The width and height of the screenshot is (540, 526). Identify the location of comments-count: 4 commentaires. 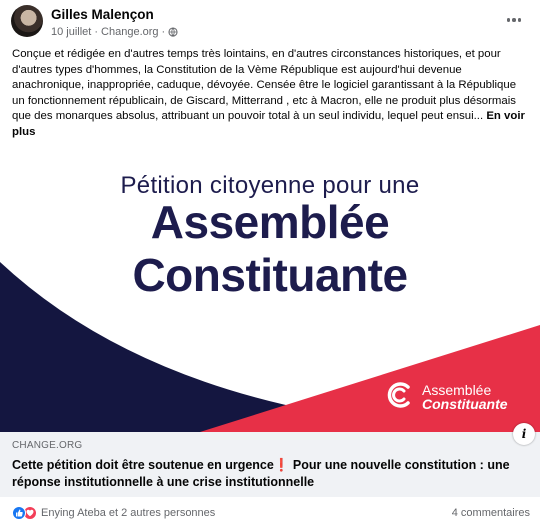
(491, 513).